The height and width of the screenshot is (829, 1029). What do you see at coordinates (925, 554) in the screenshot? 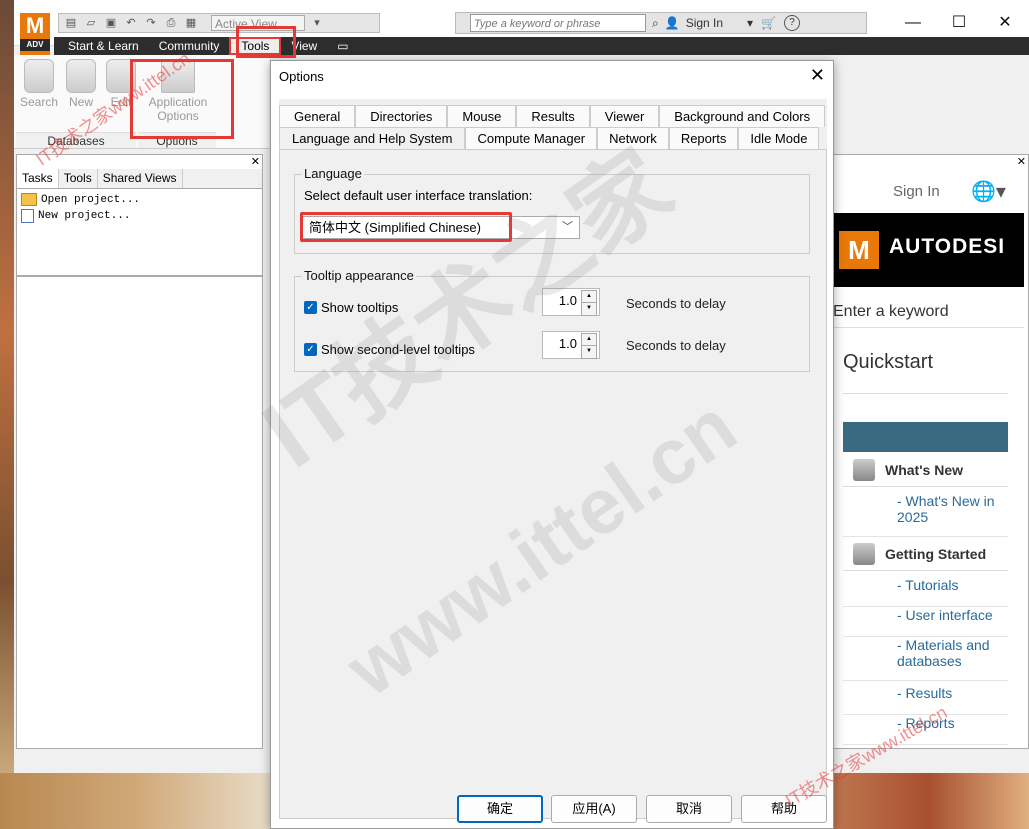
I see `section-getting-started: Getting Started` at bounding box center [925, 554].